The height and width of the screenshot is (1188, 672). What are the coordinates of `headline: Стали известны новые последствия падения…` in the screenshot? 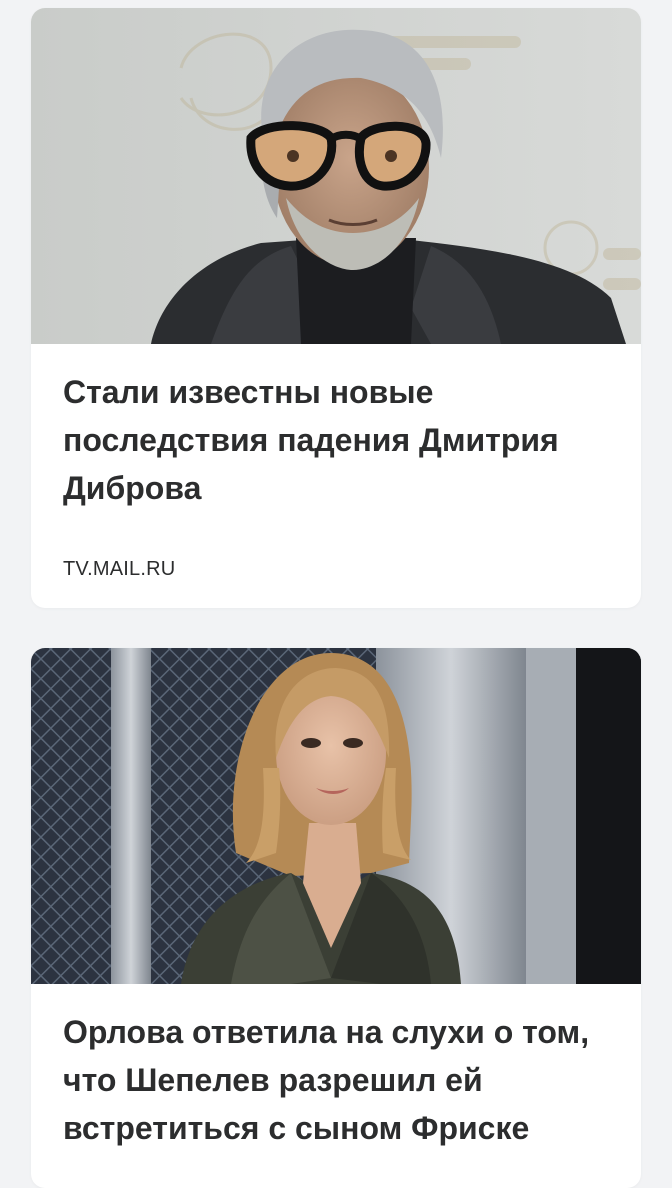 It's located at (332, 440).